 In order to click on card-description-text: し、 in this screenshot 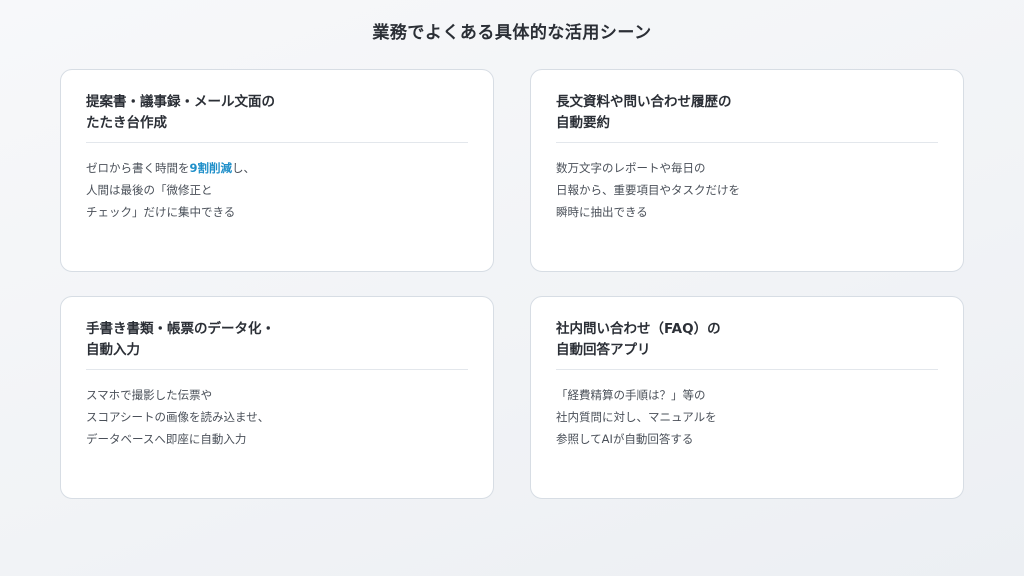, I will do `click(244, 168)`.